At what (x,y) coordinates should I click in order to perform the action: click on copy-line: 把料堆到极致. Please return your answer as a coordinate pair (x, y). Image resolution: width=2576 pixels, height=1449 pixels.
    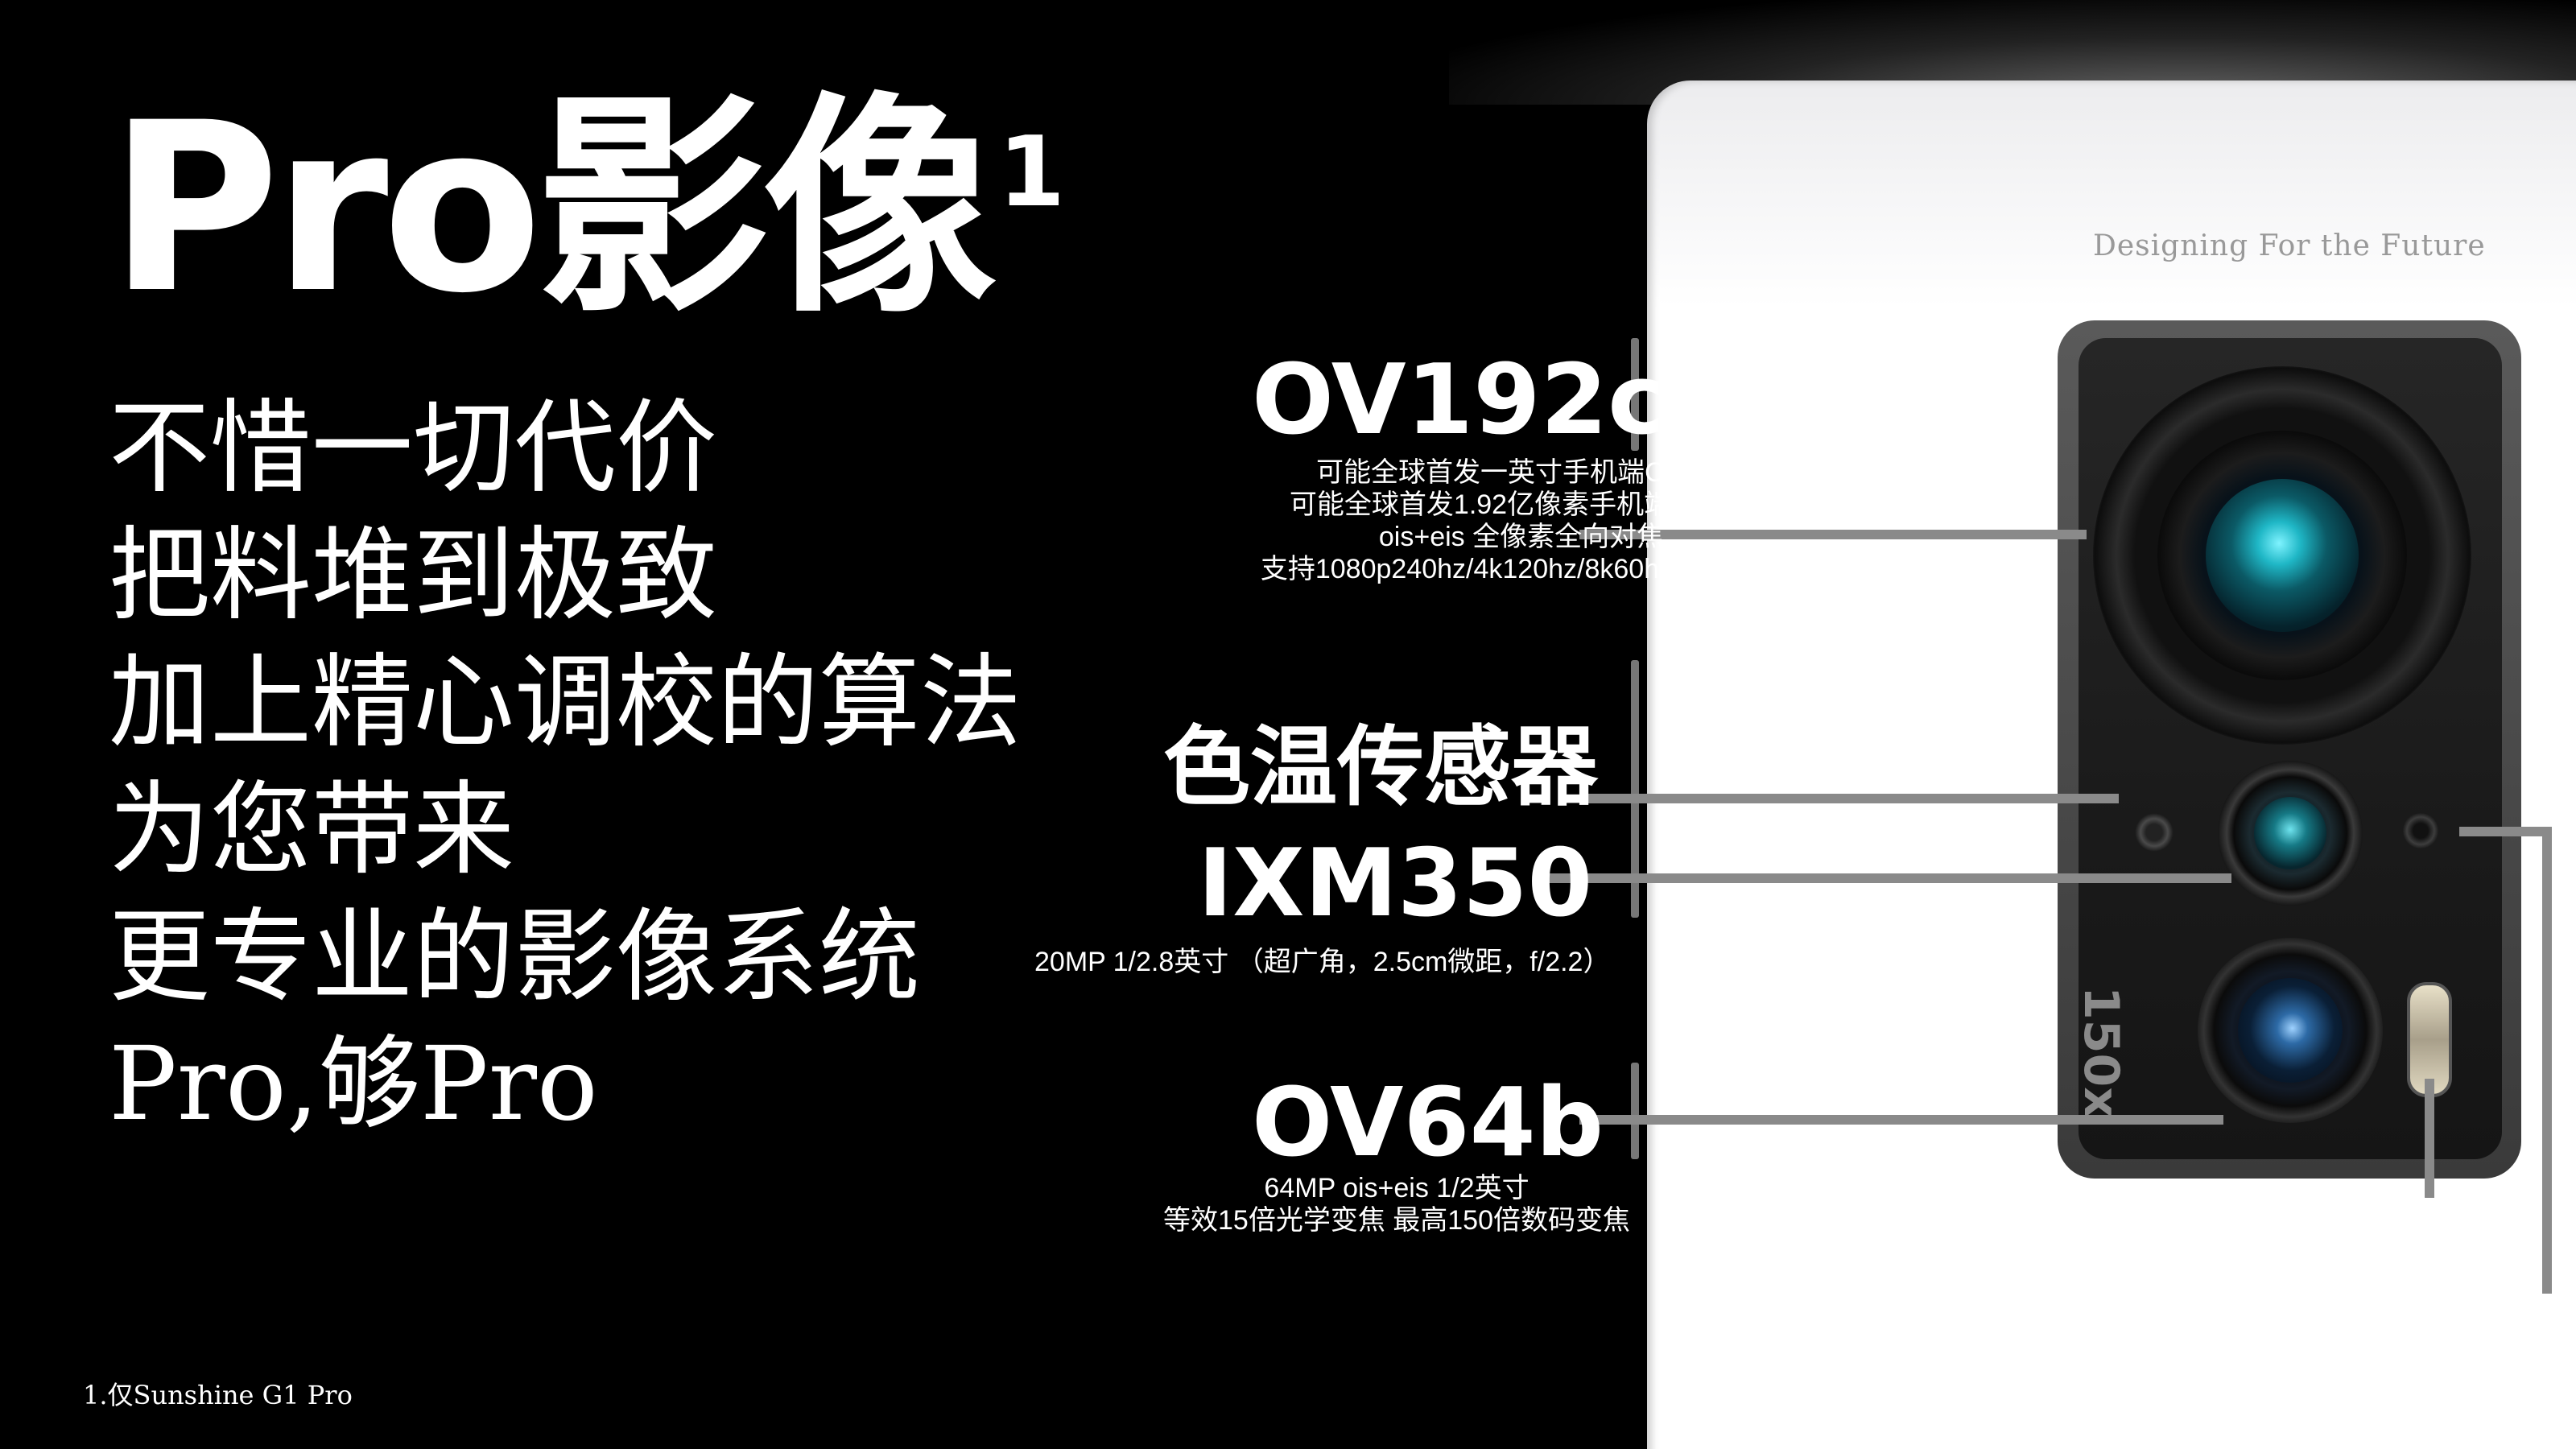
    Looking at the image, I should click on (413, 575).